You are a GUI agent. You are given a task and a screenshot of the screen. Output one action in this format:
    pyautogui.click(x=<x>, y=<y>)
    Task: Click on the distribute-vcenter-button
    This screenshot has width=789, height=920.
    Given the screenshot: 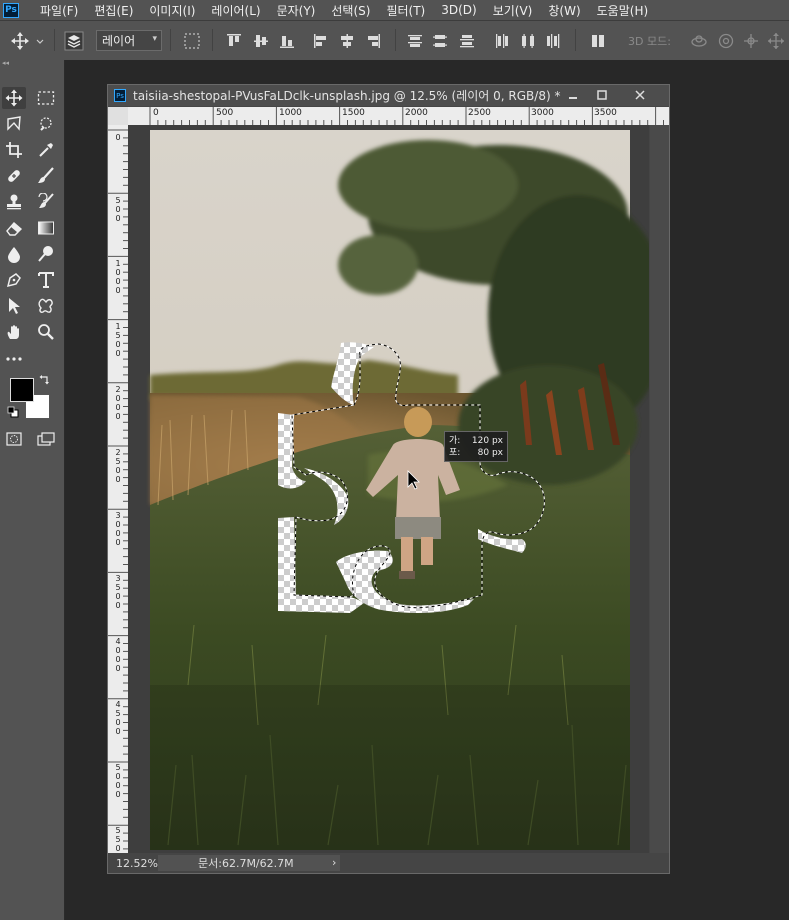 What is the action you would take?
    pyautogui.click(x=440, y=40)
    